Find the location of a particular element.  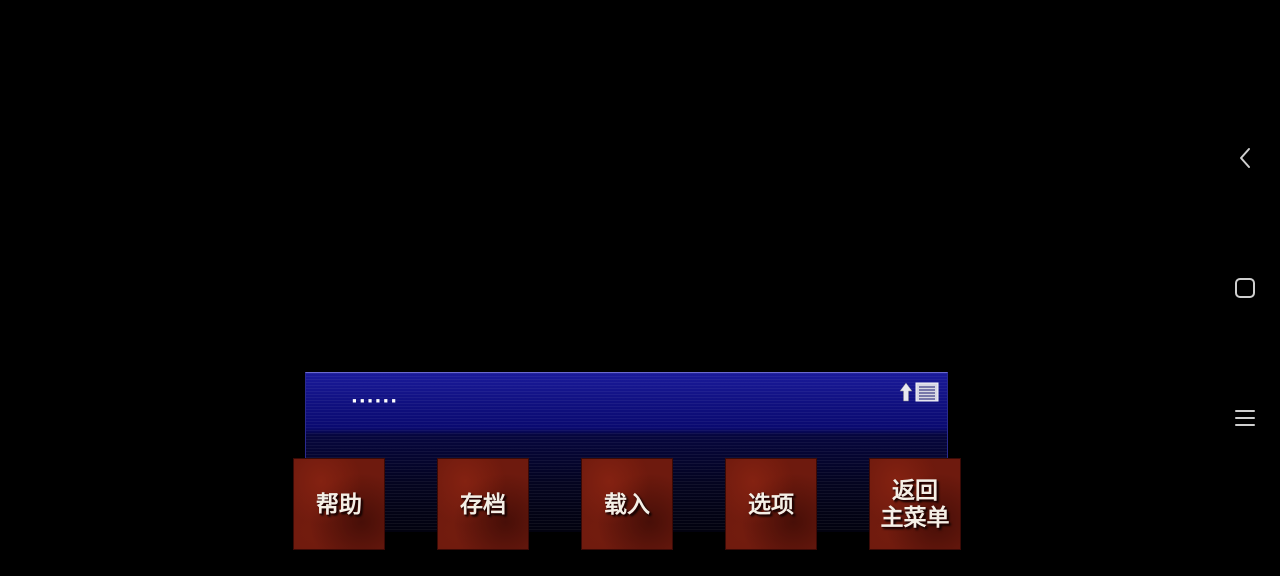

load-label: 载入 is located at coordinates (627, 504).